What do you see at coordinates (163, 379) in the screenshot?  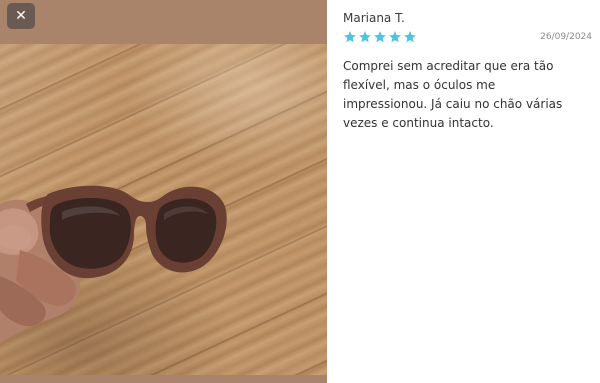 I see `media-bottom-strip` at bounding box center [163, 379].